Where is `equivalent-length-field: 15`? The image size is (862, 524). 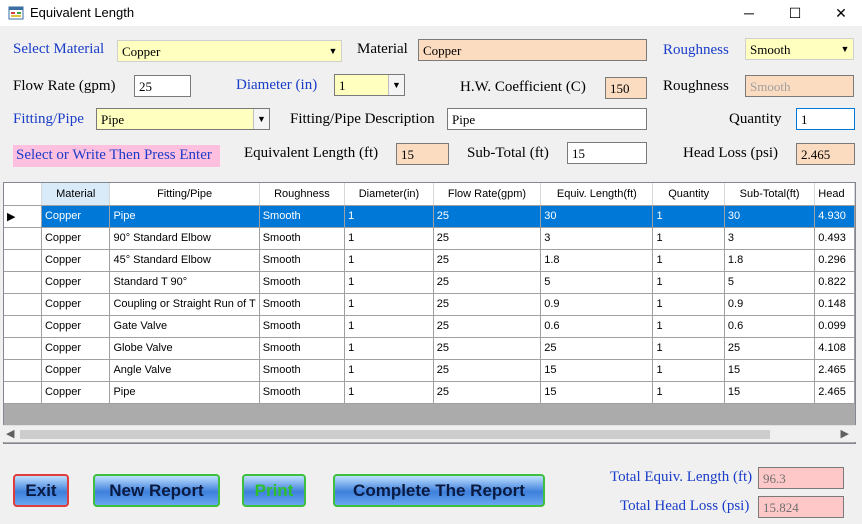
equivalent-length-field: 15 is located at coordinates (422, 154).